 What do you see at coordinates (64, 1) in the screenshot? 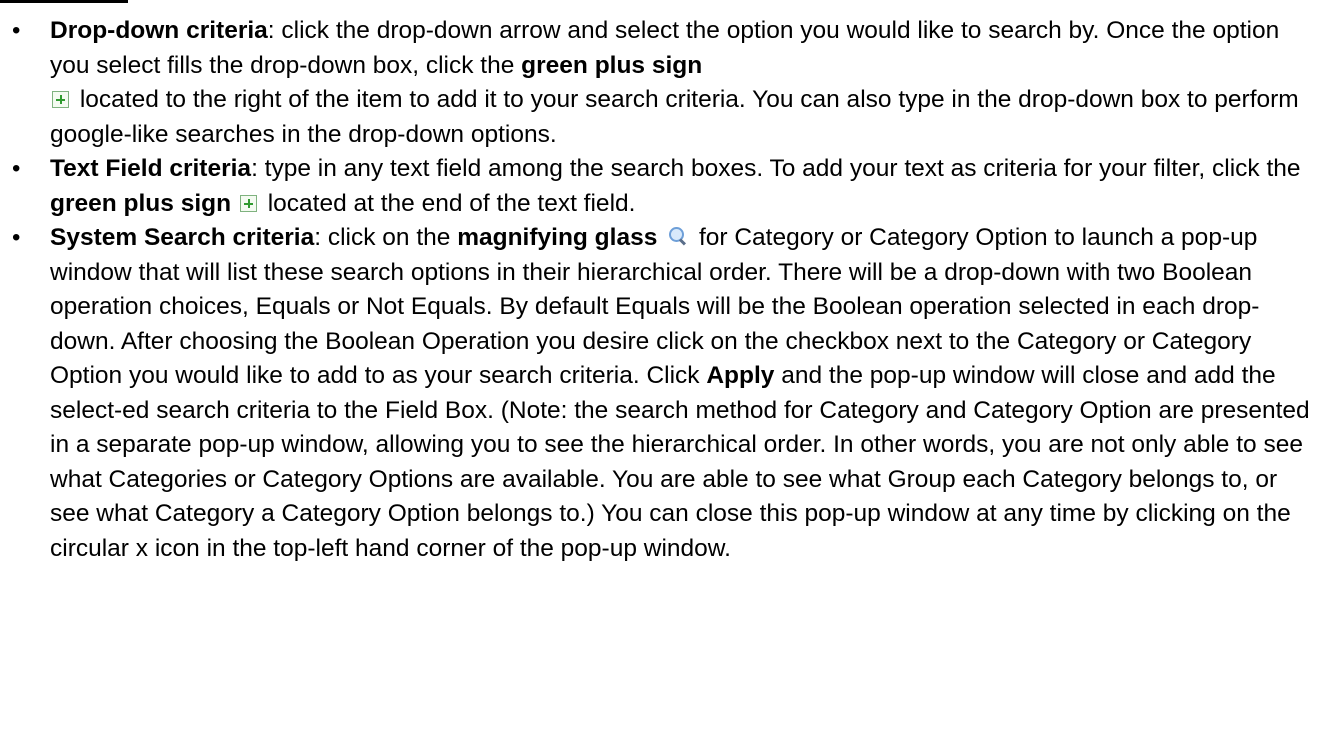
I see `top-rule-divider` at bounding box center [64, 1].